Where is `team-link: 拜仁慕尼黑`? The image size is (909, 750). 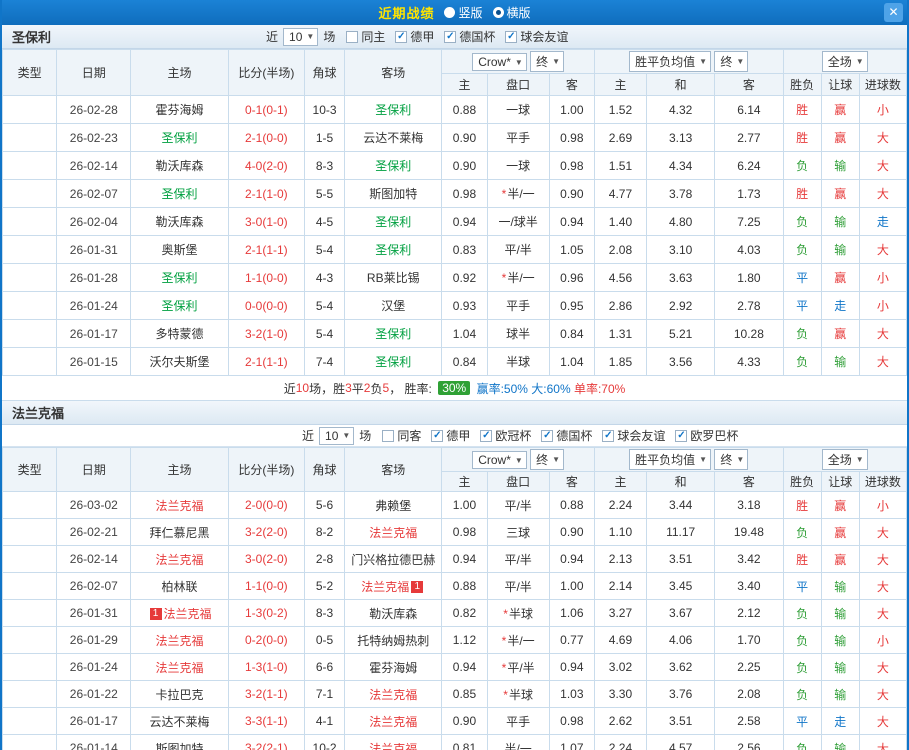 team-link: 拜仁慕尼黑 is located at coordinates (180, 533).